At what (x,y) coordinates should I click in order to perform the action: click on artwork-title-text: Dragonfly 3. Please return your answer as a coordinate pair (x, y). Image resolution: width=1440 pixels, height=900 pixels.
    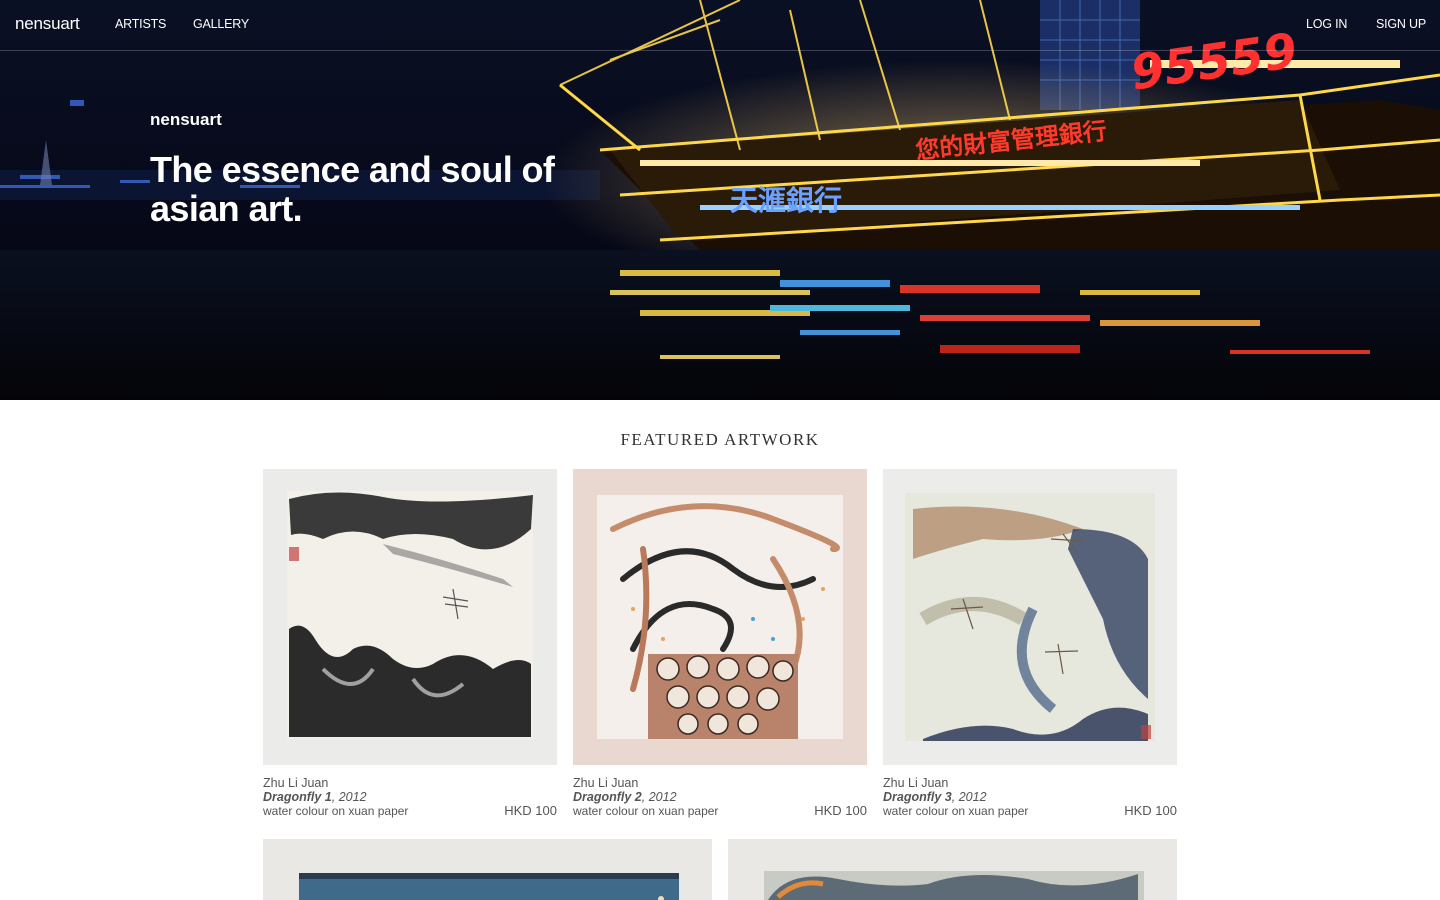
    Looking at the image, I should click on (917, 797).